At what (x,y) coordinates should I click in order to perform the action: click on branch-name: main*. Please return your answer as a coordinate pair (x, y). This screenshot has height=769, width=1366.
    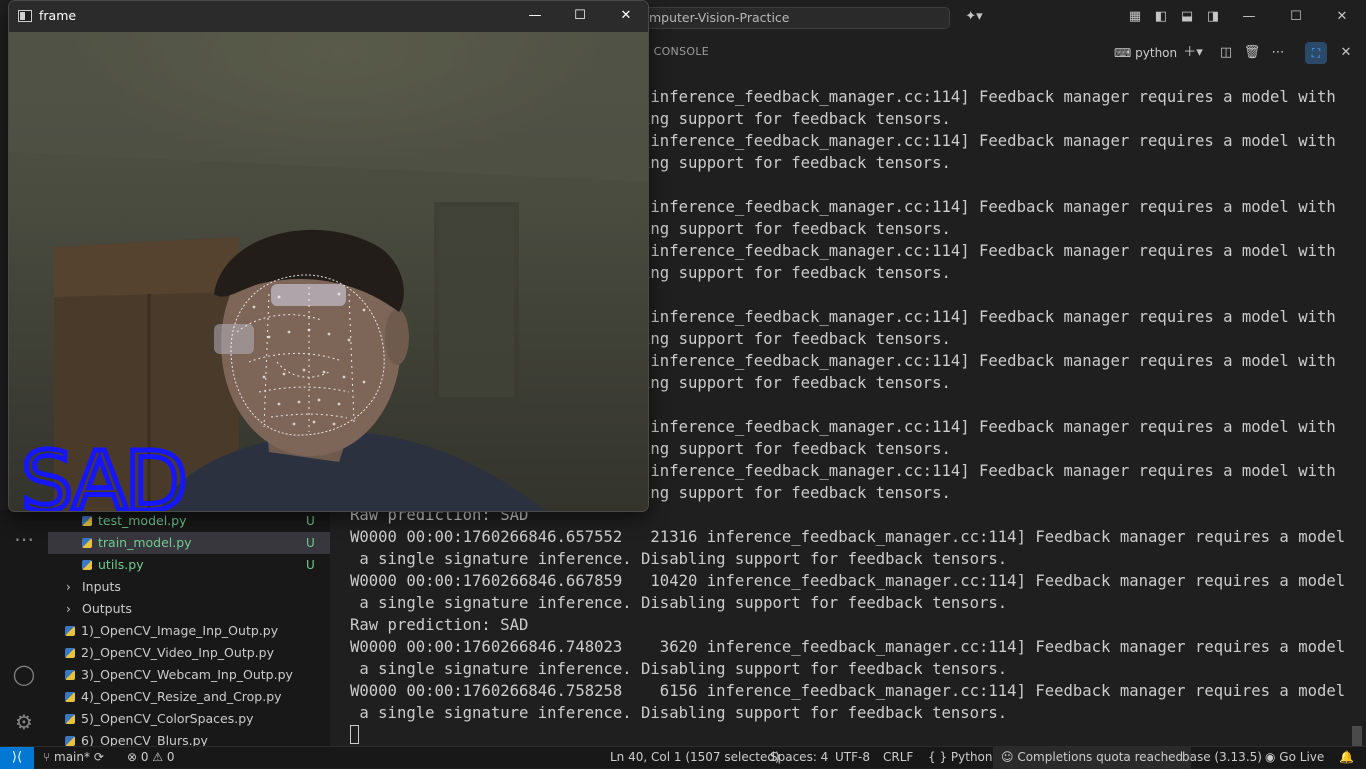
    Looking at the image, I should click on (72, 757).